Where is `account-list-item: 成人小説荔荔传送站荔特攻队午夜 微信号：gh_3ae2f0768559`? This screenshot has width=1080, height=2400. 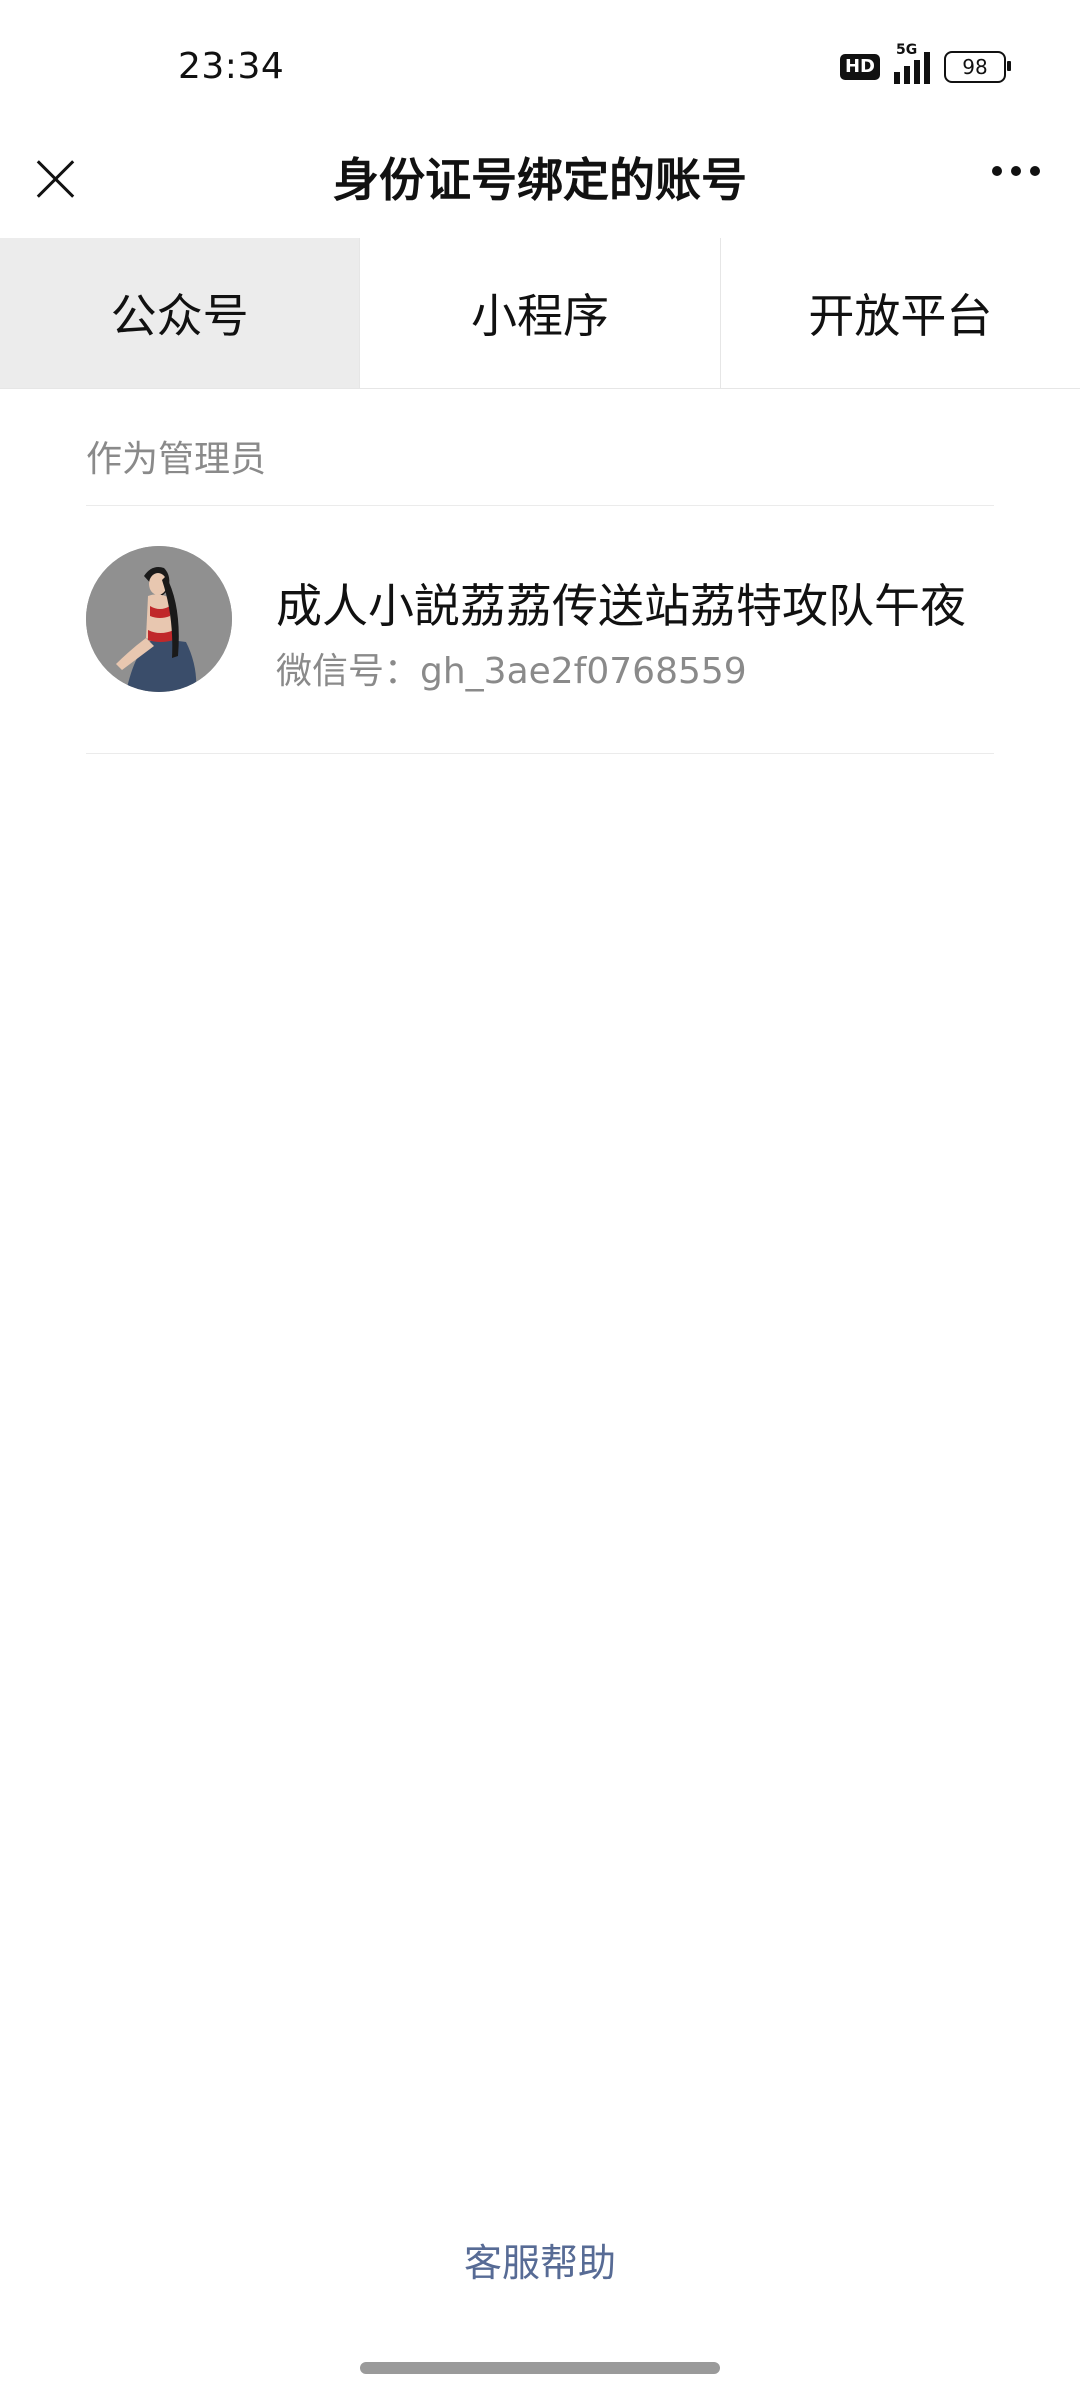
account-list-item: 成人小説荔荔传送站荔特攻队午夜 微信号：gh_3ae2f0768559 is located at coordinates (540, 621).